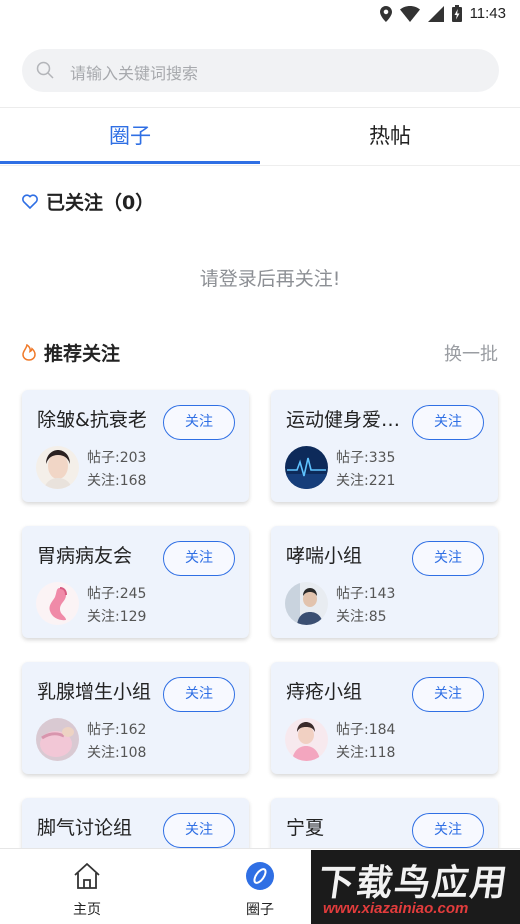 This screenshot has width=520, height=924. I want to click on group-name: 乳腺增生小组, so click(94, 692).